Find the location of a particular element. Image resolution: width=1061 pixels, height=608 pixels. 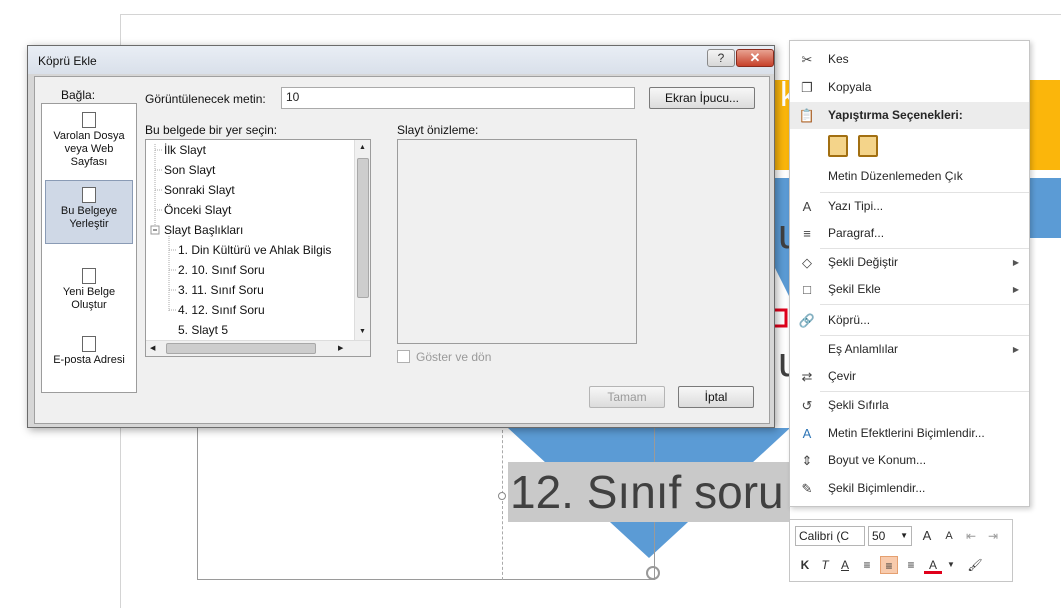

cancel-button: İptal is located at coordinates (716, 397).